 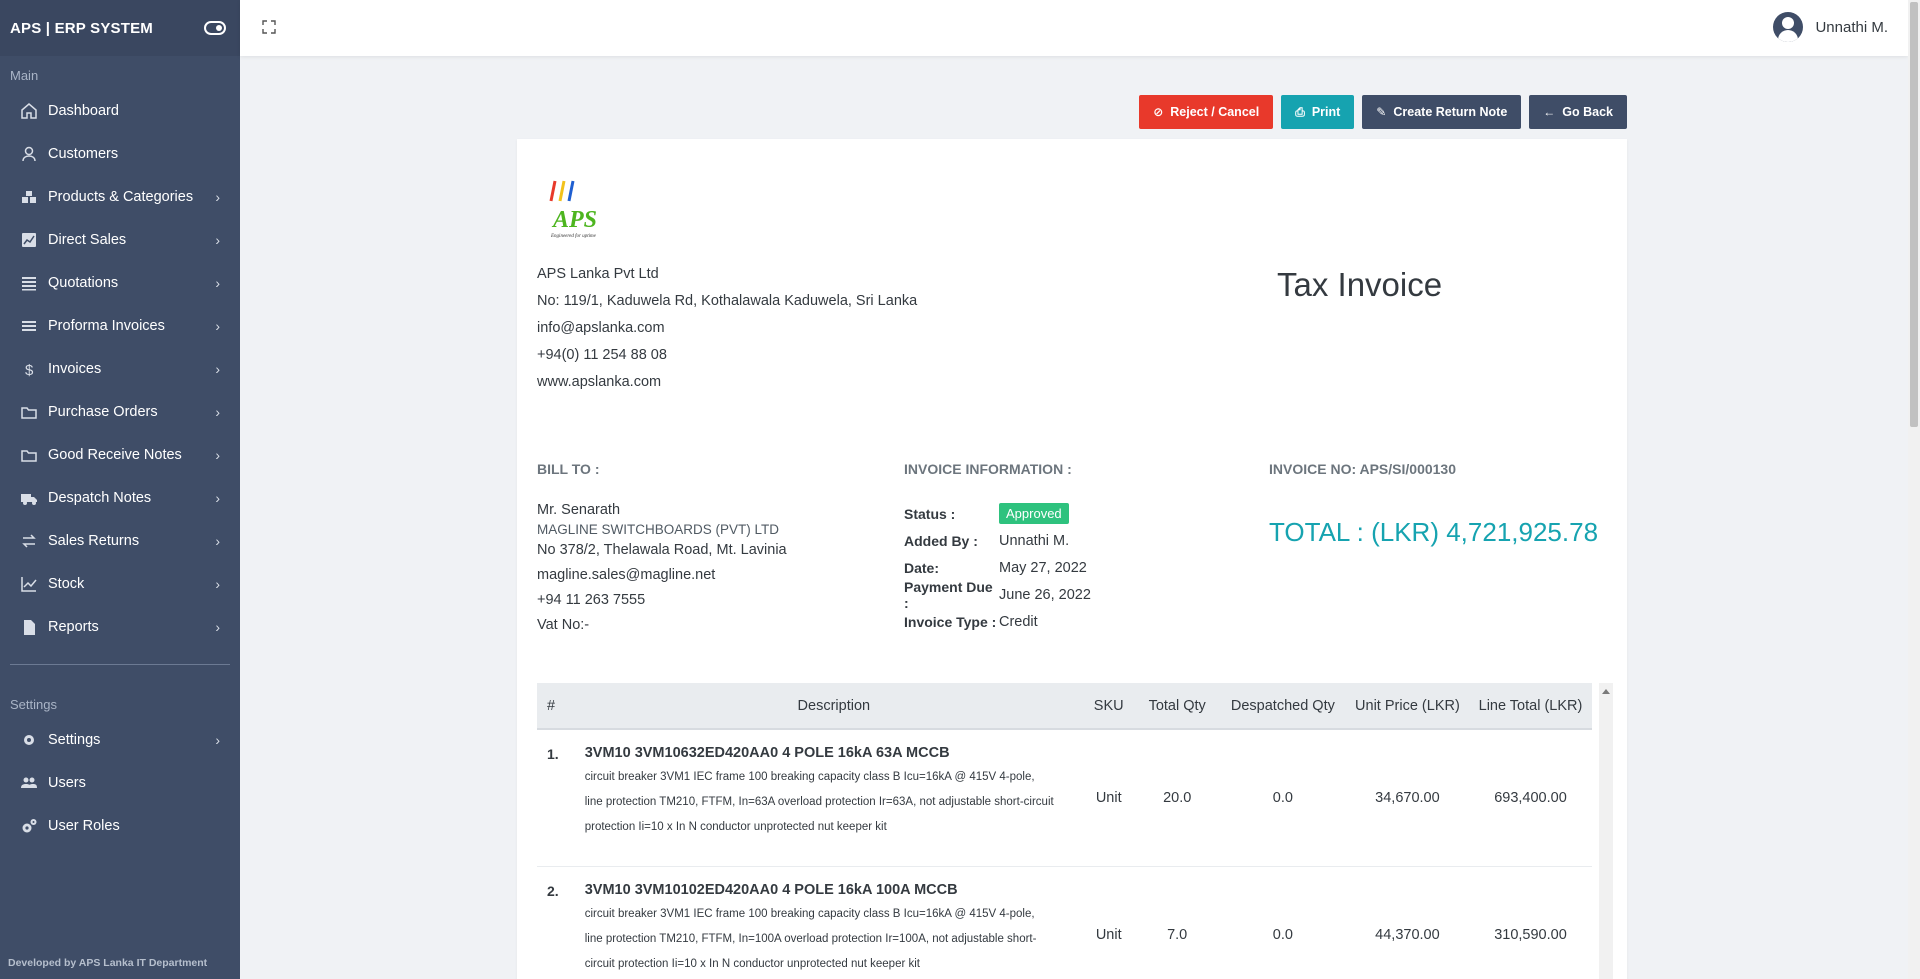 I want to click on header-number: #, so click(x=551, y=705).